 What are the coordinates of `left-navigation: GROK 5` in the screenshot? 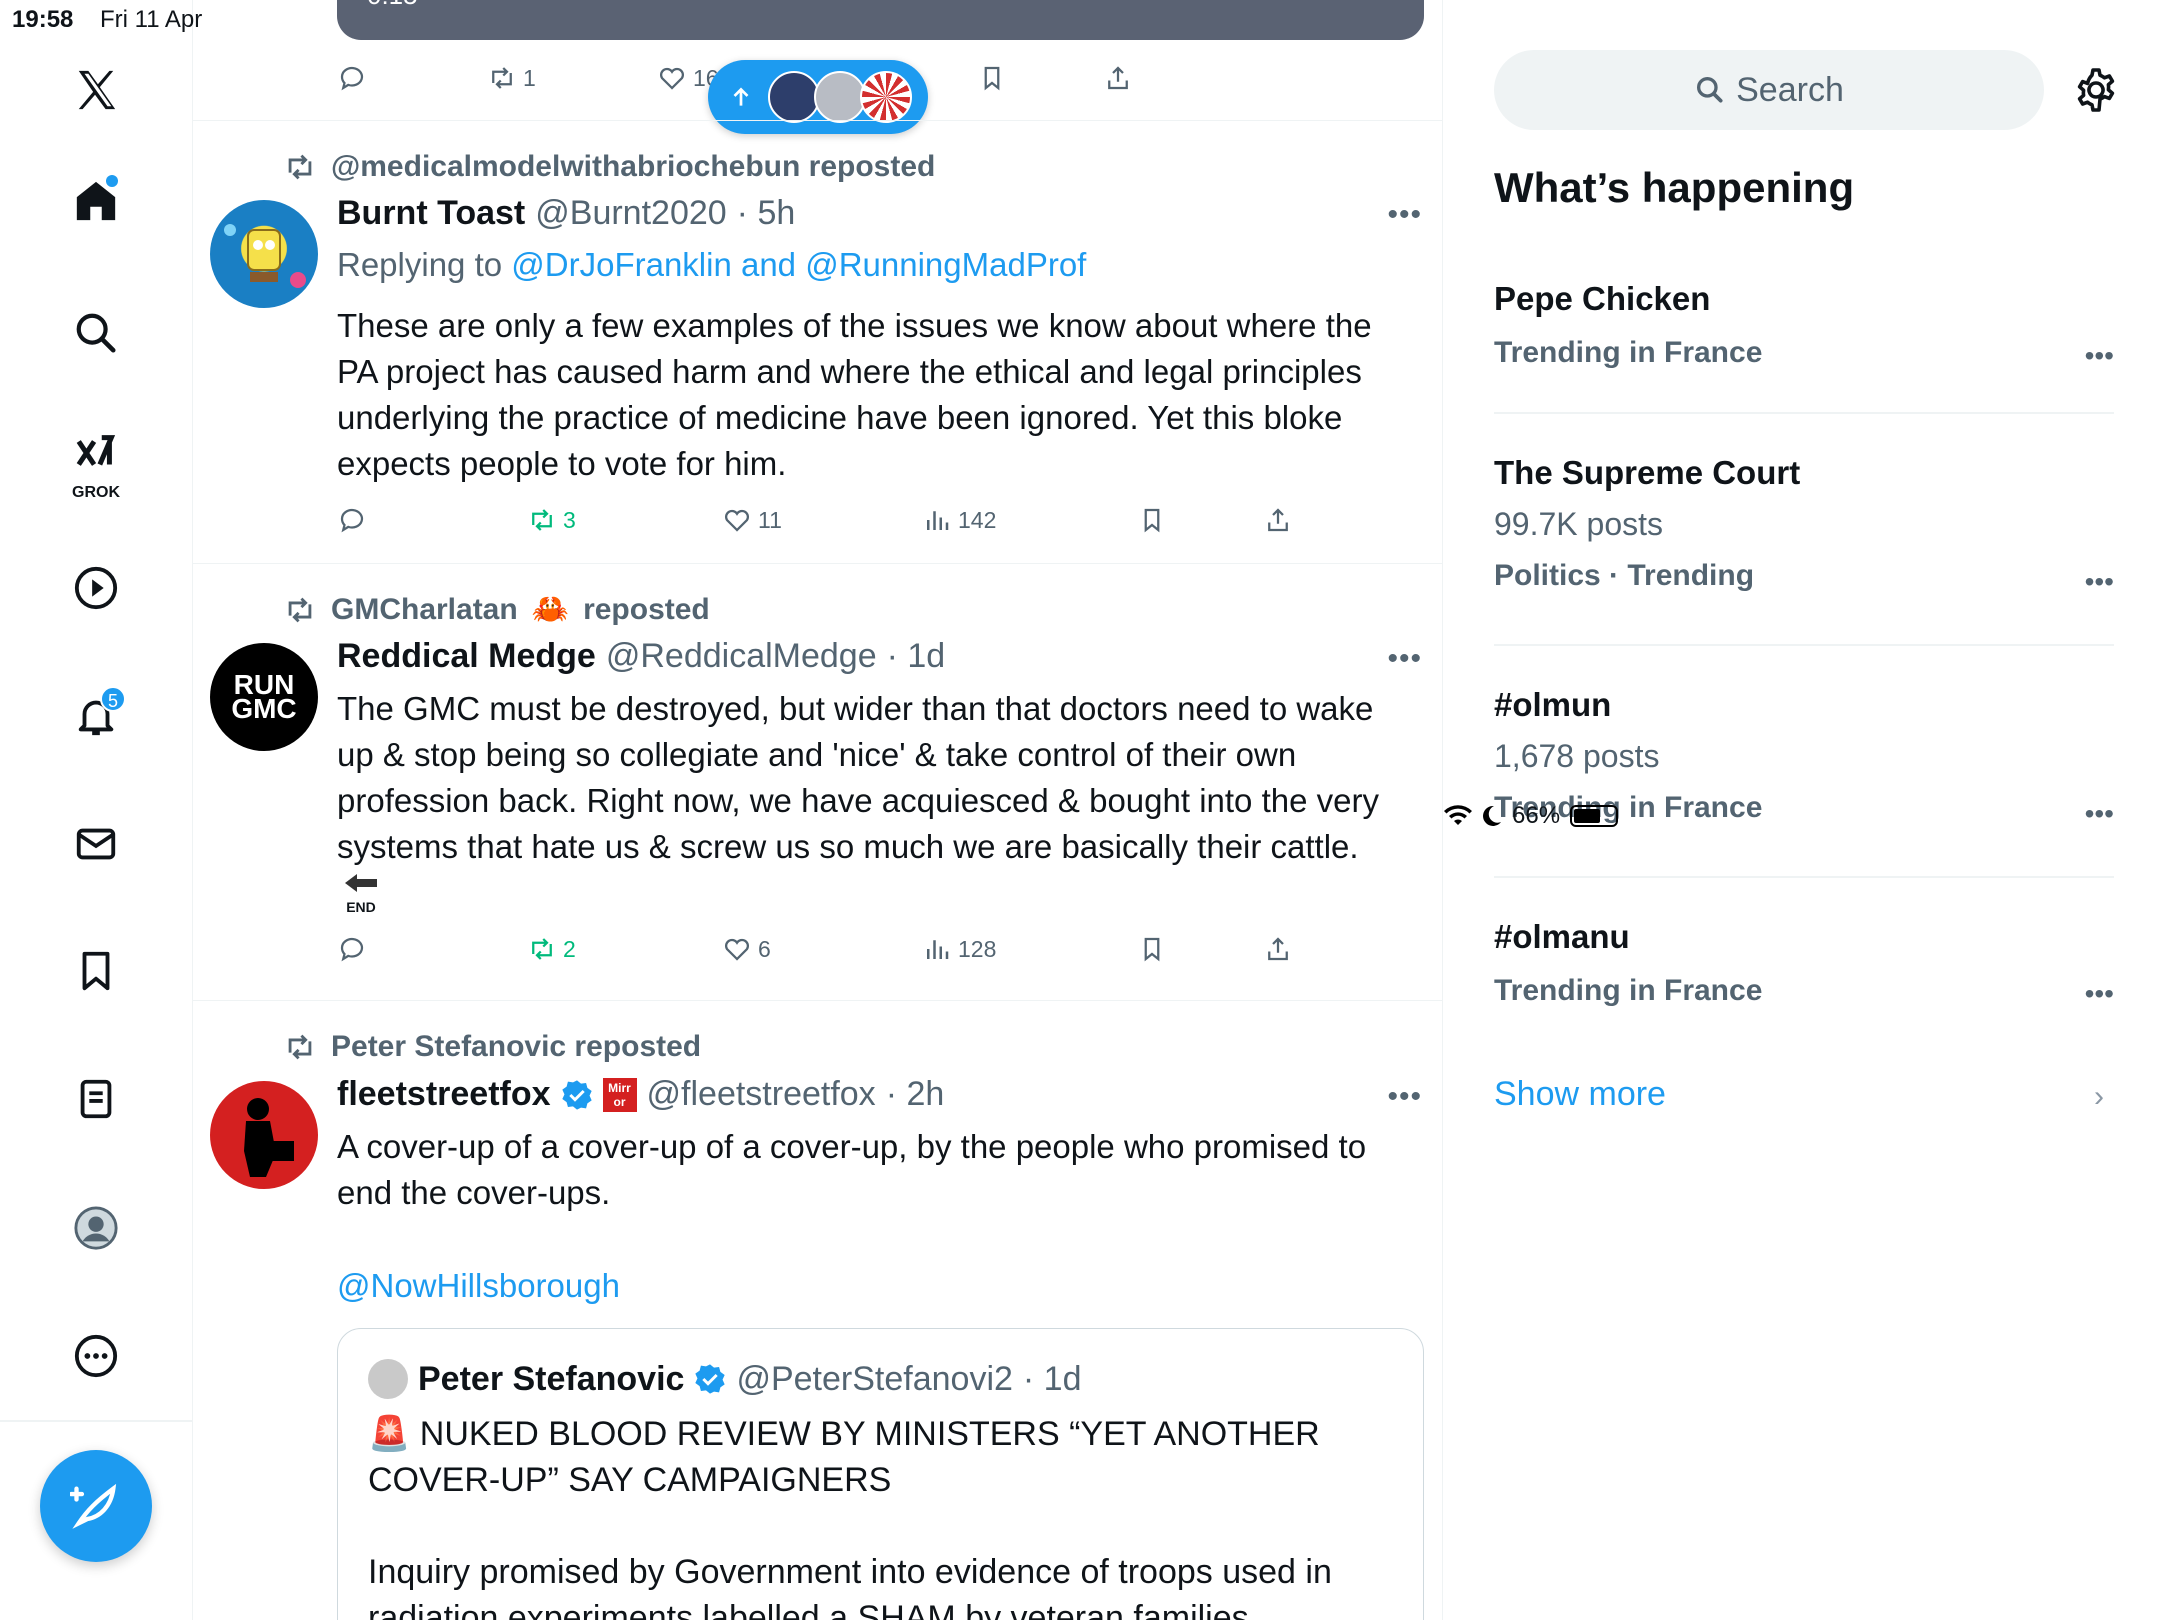 It's located at (96, 810).